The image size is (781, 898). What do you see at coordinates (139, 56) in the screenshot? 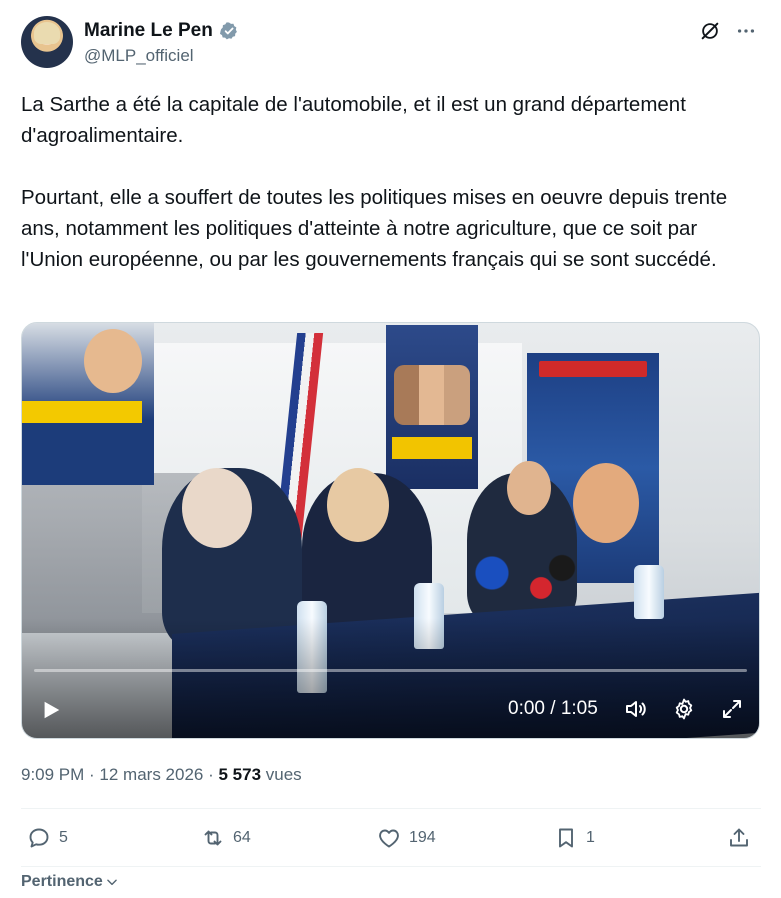
I see `handle: @MLP_officiel` at bounding box center [139, 56].